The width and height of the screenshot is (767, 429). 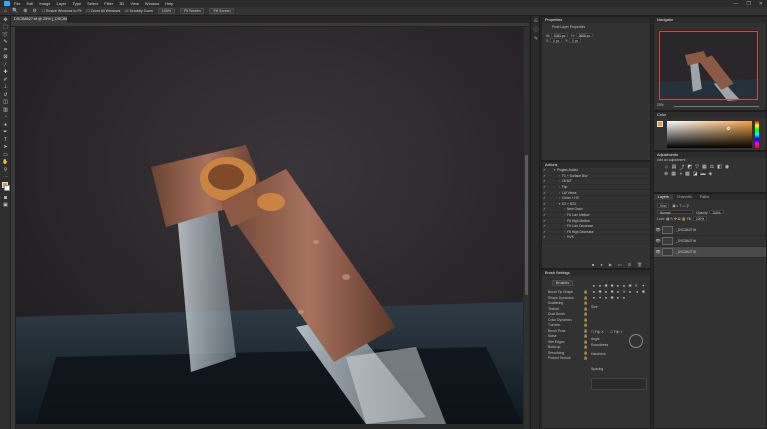 What do you see at coordinates (139, 11) in the screenshot?
I see `scrubby-zoom-checkbox: ☑ Scrubby Zoom` at bounding box center [139, 11].